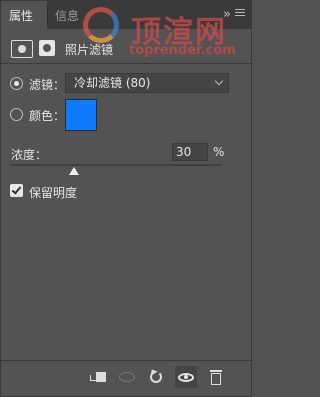 This screenshot has height=397, width=320. I want to click on filter-select: 冷却滤镜 (80), so click(147, 83).